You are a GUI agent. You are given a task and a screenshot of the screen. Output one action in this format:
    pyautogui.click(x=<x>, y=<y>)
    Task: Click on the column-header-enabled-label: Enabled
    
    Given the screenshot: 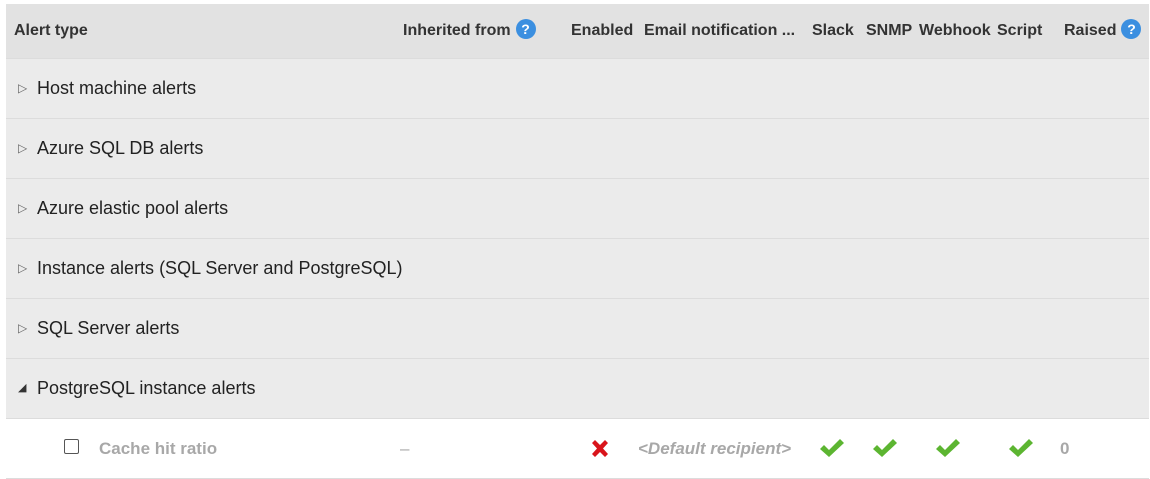 What is the action you would take?
    pyautogui.click(x=602, y=30)
    